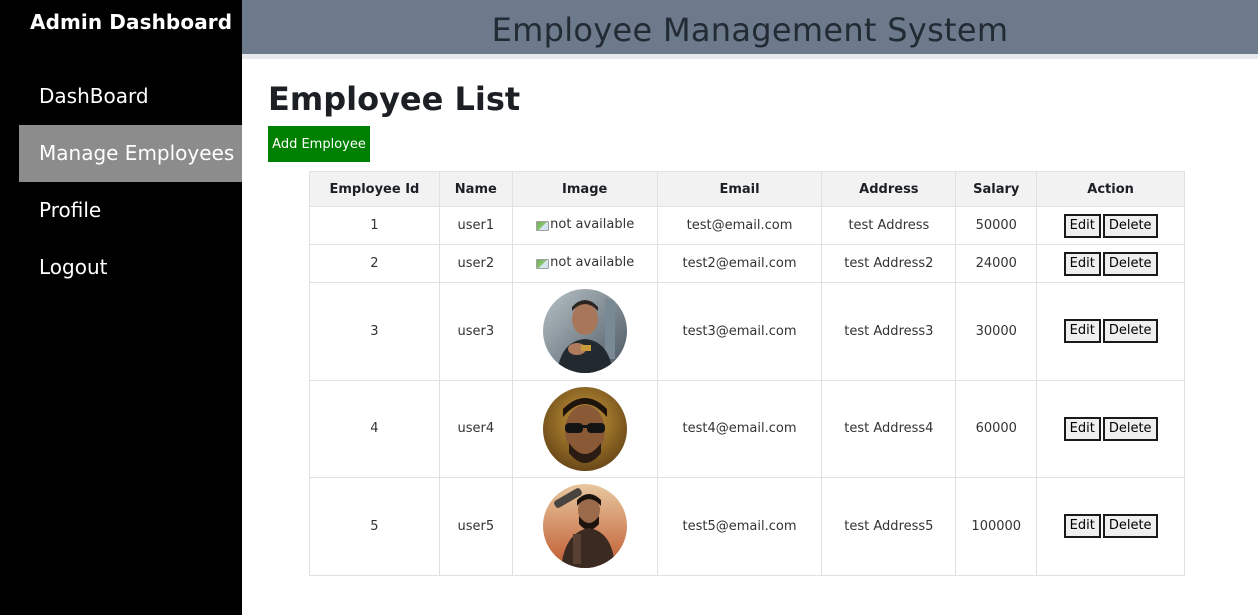 The image size is (1258, 615). What do you see at coordinates (739, 225) in the screenshot?
I see `cell-email: test@email.com` at bounding box center [739, 225].